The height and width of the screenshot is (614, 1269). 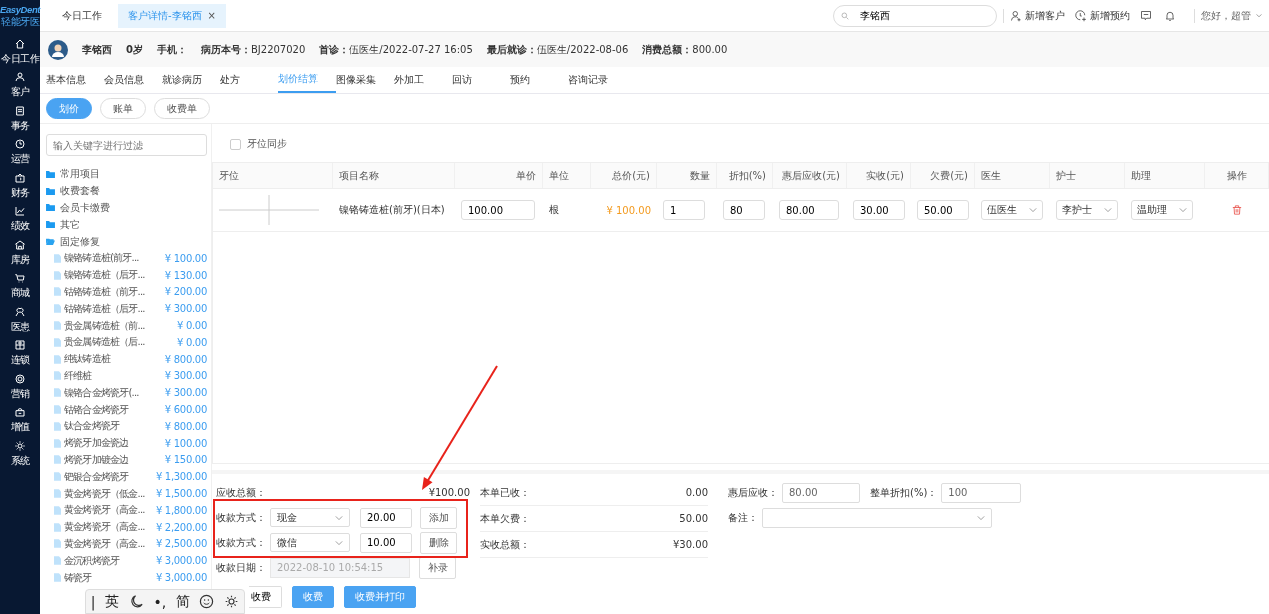 I want to click on nav-item: 医患, so click(x=20, y=320).